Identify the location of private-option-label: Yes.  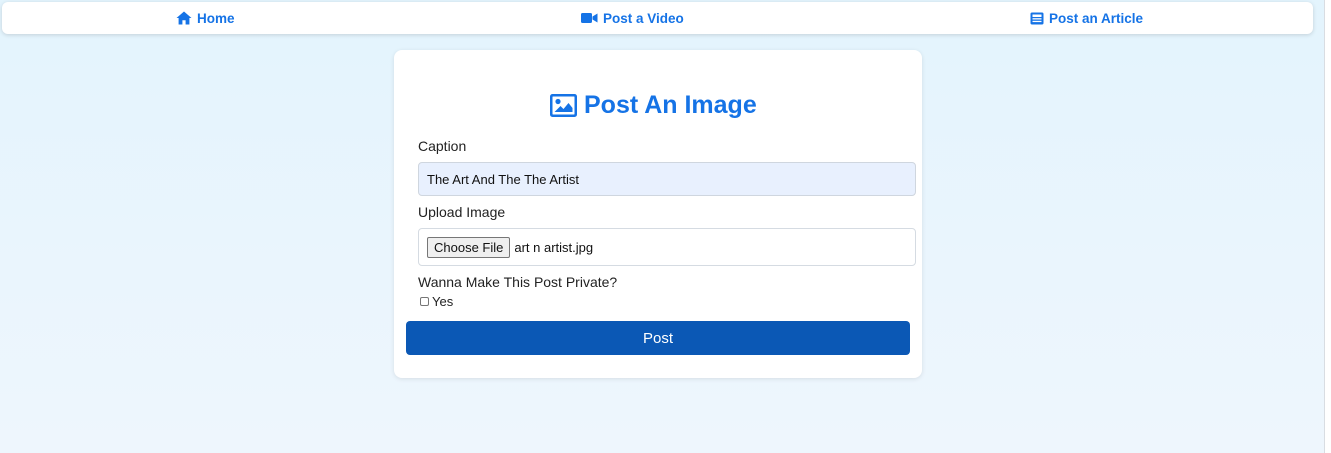
(443, 301).